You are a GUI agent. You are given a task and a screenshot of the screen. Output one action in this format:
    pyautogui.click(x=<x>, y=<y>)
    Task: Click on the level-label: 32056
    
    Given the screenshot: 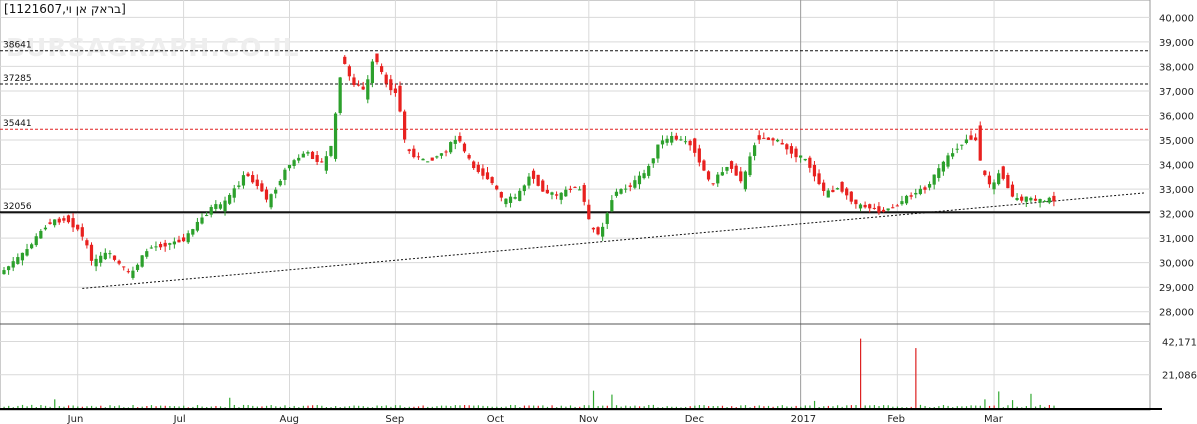 What is the action you would take?
    pyautogui.click(x=17, y=207)
    